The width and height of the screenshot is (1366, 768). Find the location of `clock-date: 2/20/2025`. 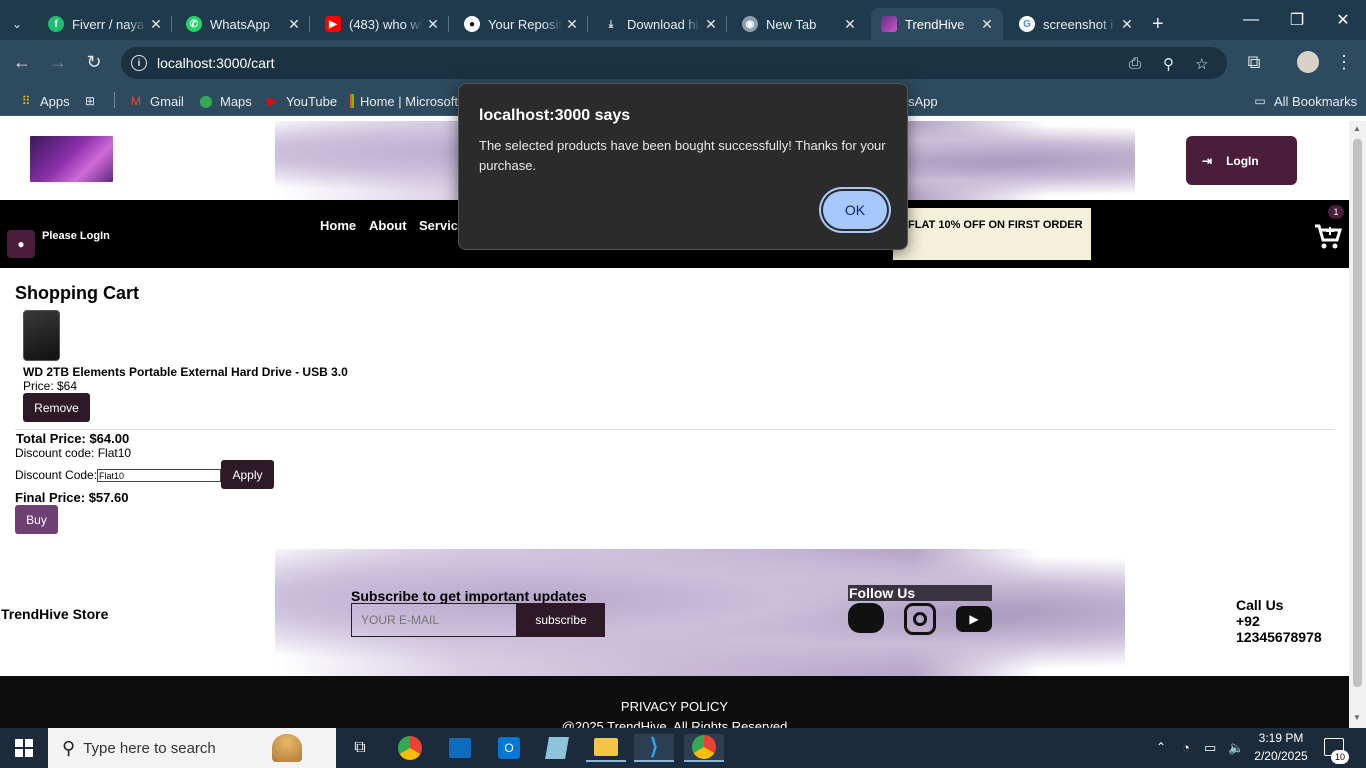

clock-date: 2/20/2025 is located at coordinates (1281, 756).